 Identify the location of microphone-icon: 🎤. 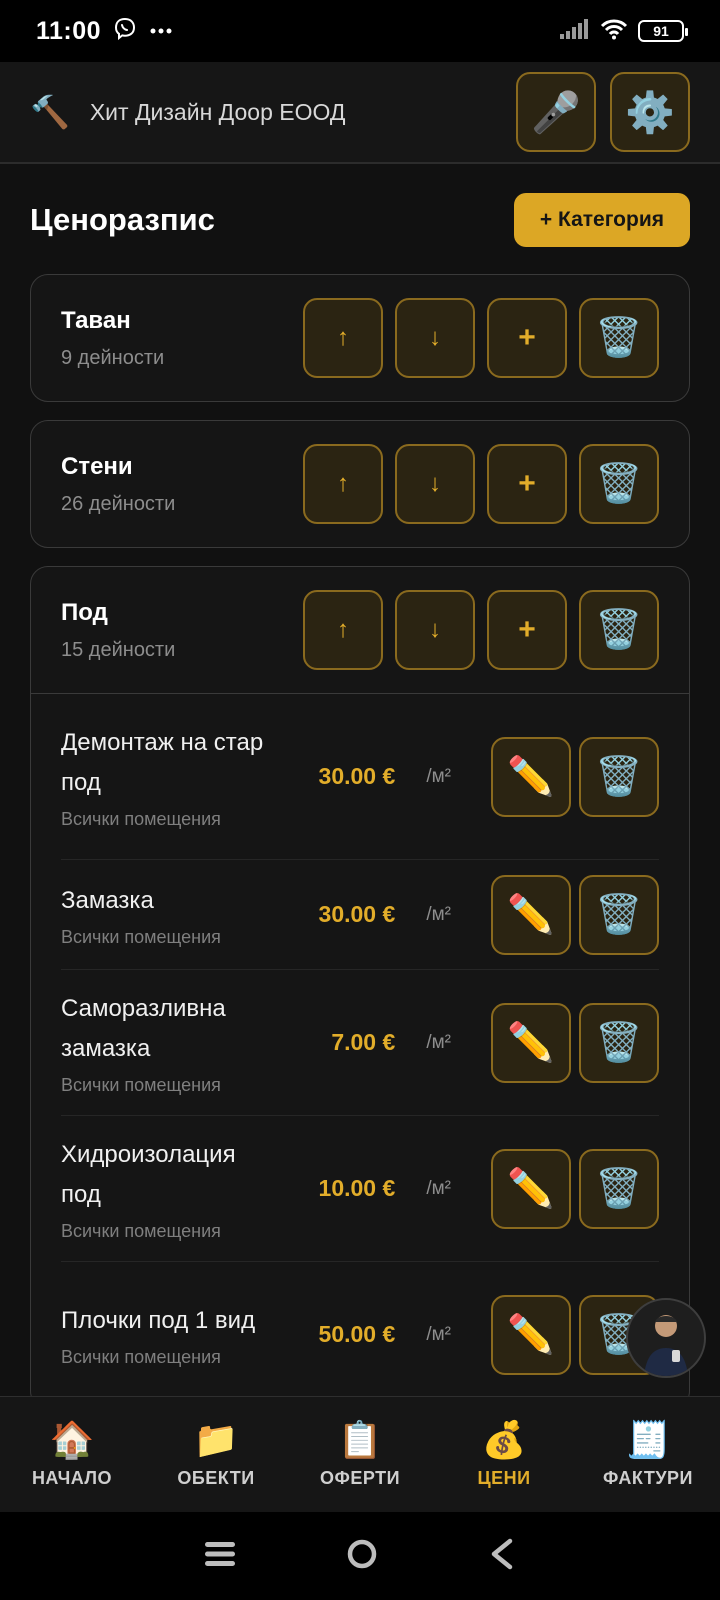
(556, 112).